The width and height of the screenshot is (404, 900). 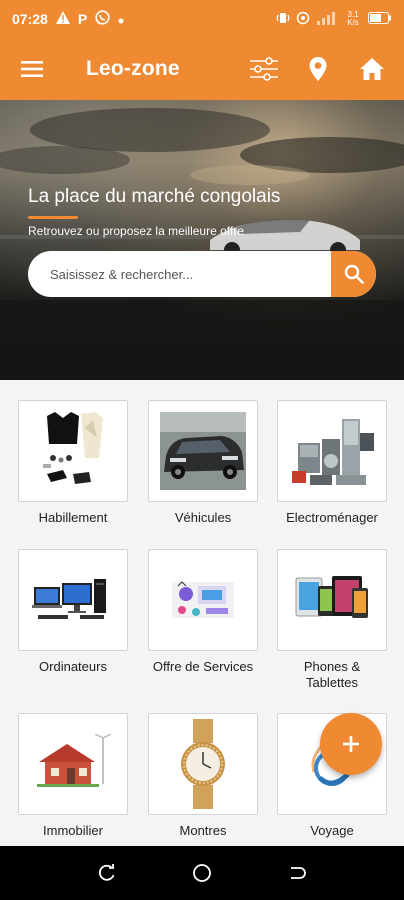 What do you see at coordinates (203, 666) in the screenshot?
I see `category-label: Offre de Services` at bounding box center [203, 666].